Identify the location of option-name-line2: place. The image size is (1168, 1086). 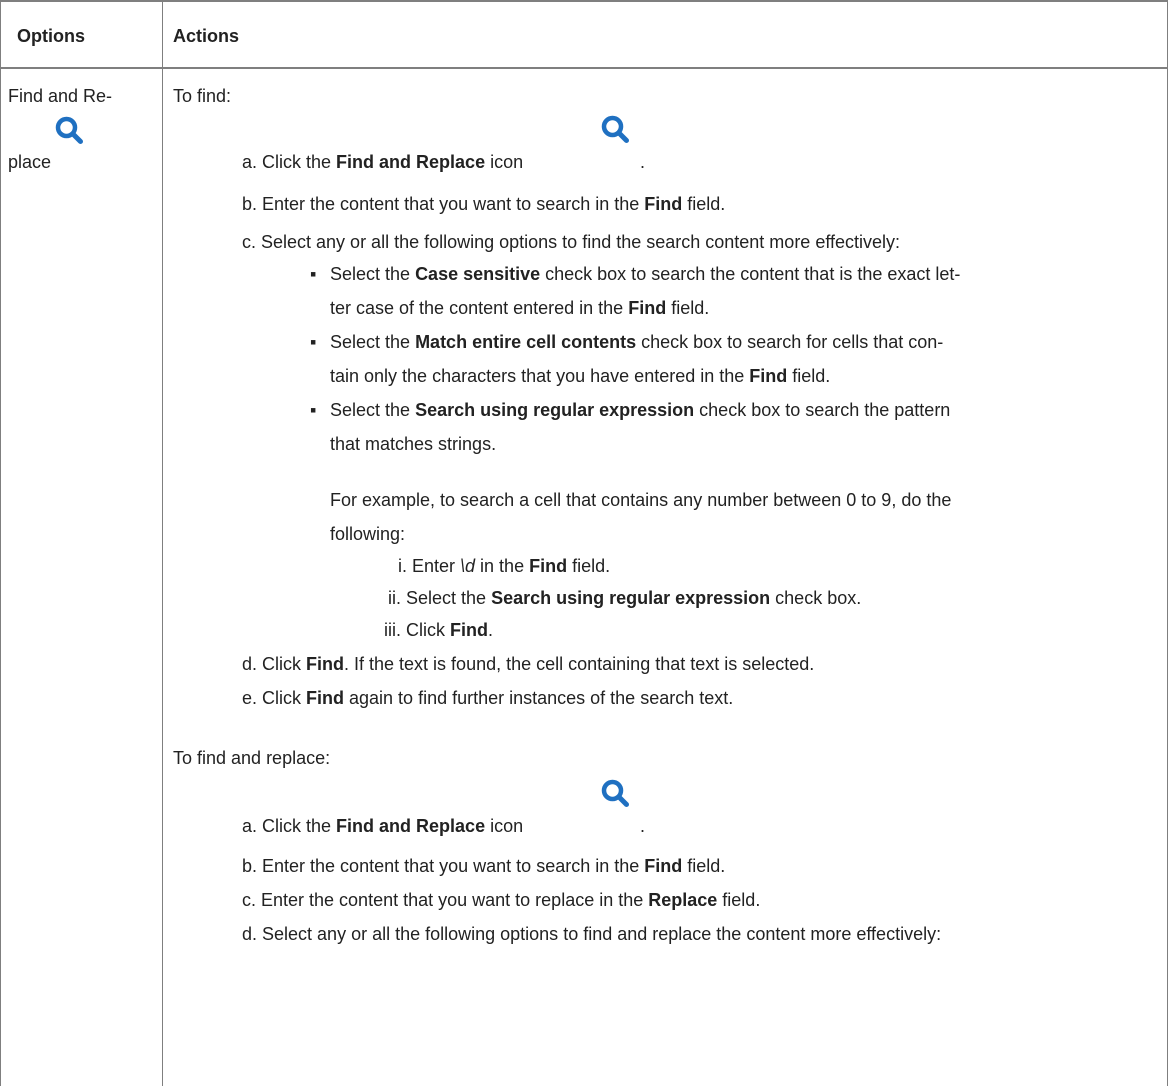
(30, 162).